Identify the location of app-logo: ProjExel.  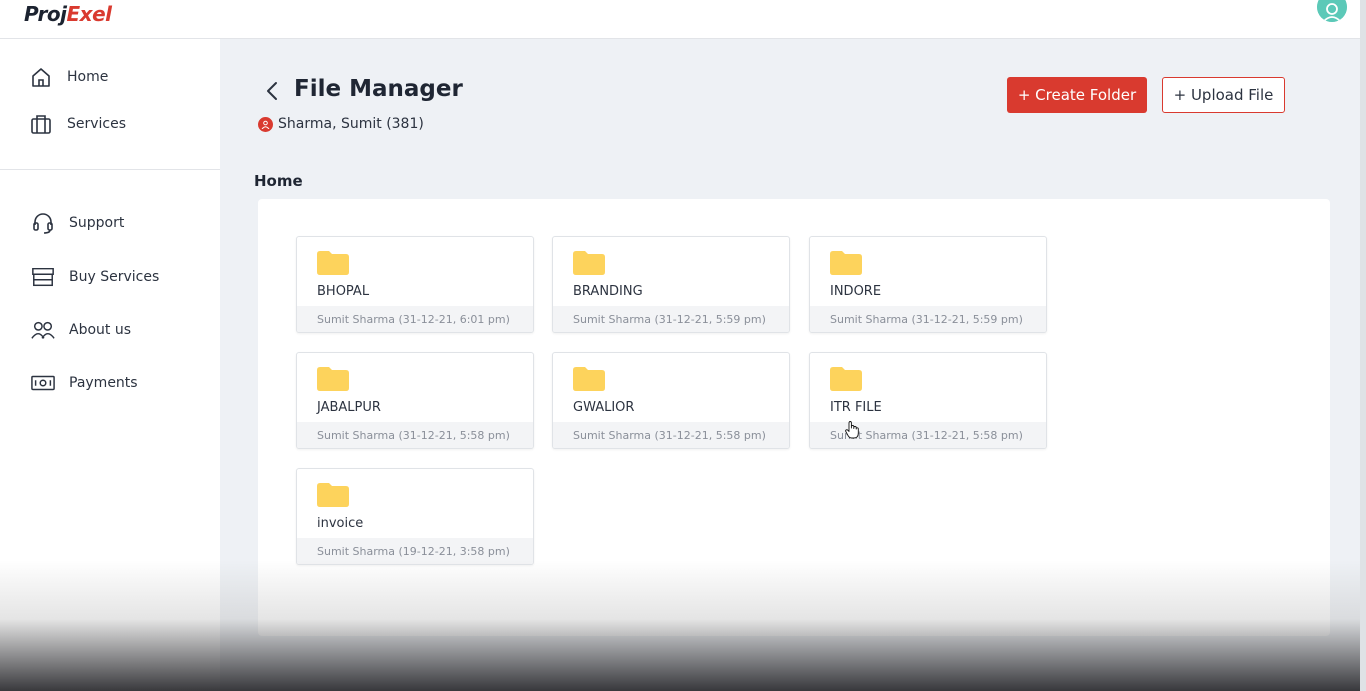
(68, 14).